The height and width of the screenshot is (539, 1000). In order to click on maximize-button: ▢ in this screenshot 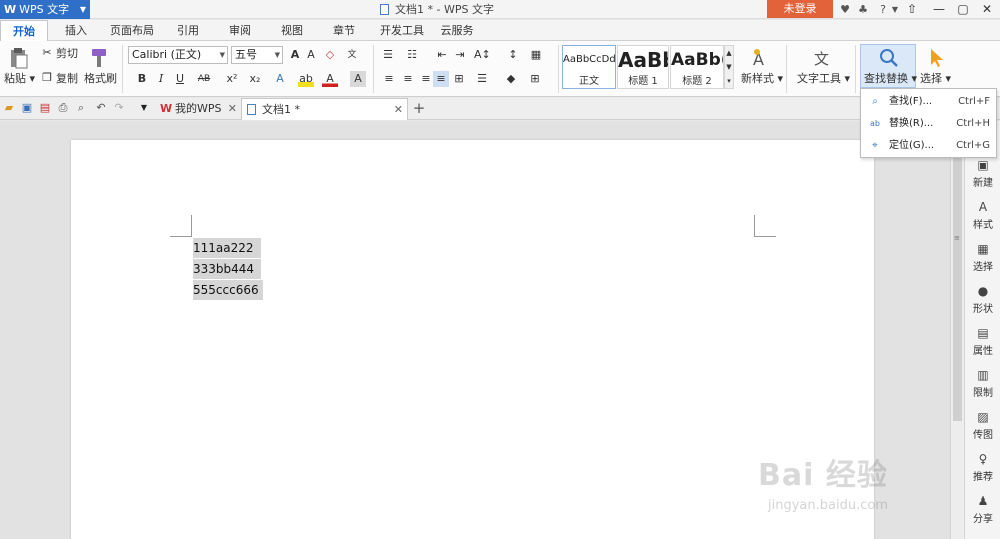, I will do `click(963, 9)`.